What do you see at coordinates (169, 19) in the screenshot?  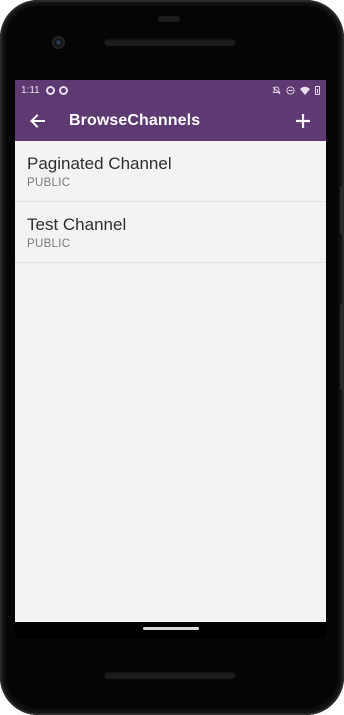 I see `earpiece-slot` at bounding box center [169, 19].